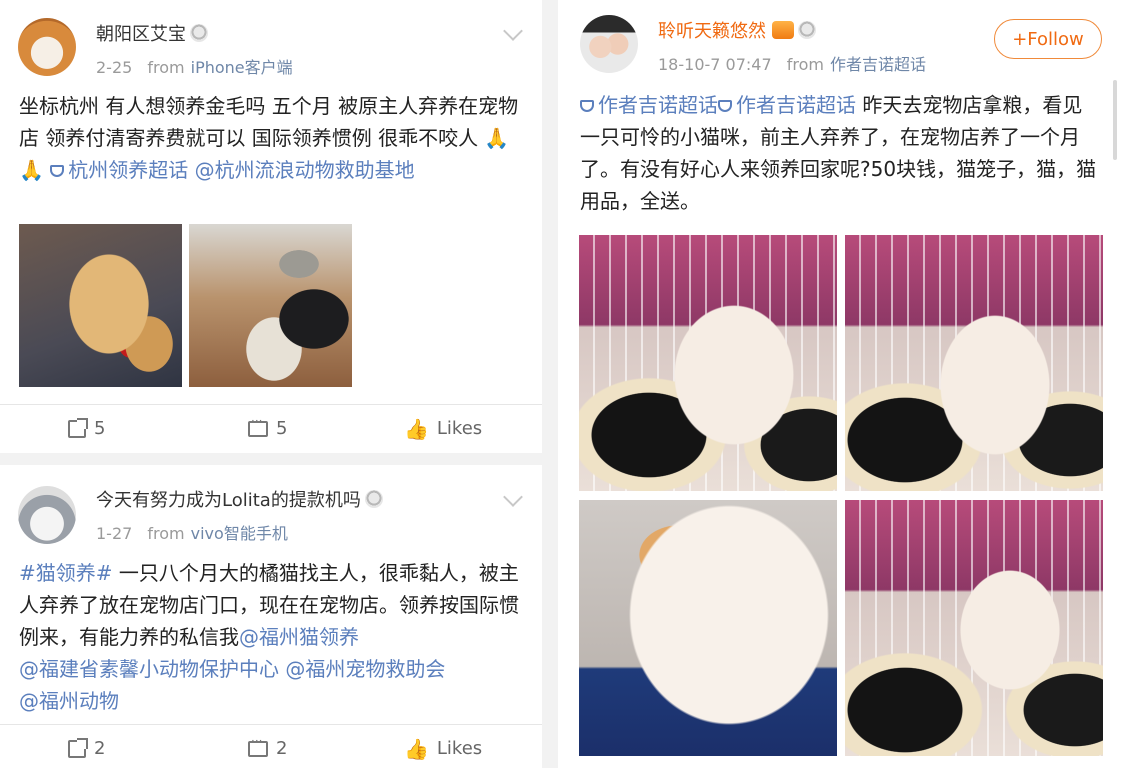 The image size is (1122, 768). I want to click on avatar-cat, so click(47, 515).